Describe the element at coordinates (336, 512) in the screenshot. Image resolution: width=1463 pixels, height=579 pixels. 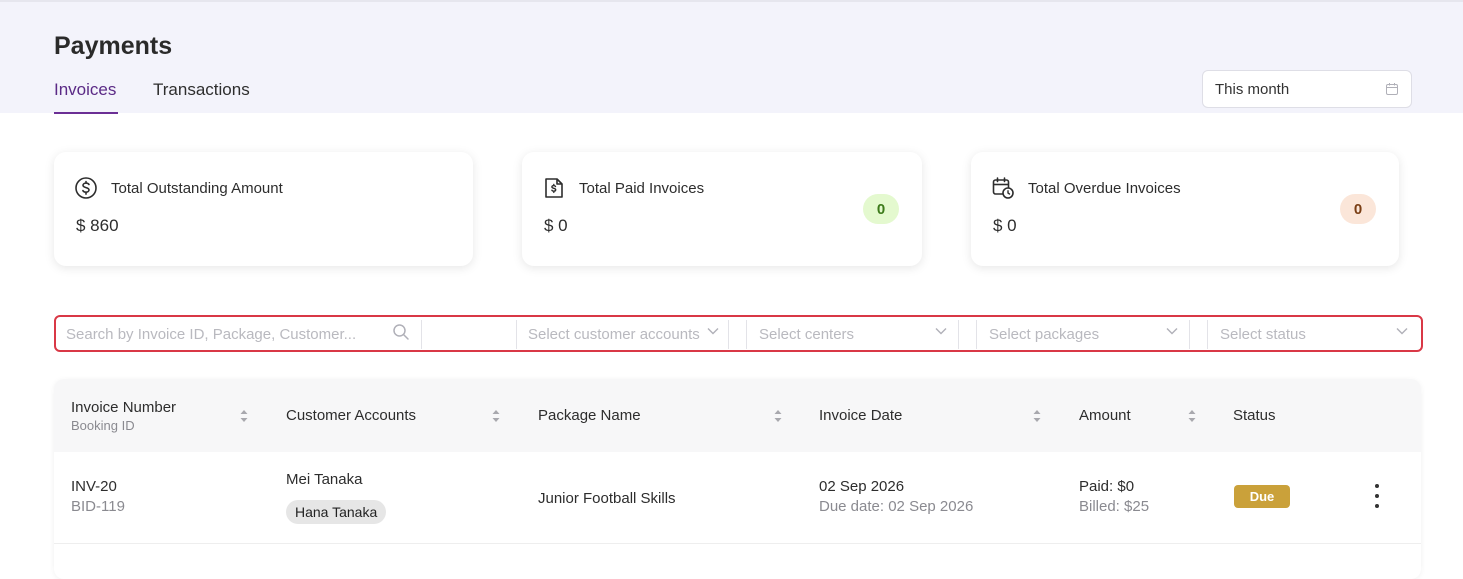
I see `member-chip: Hana Tanaka` at that location.